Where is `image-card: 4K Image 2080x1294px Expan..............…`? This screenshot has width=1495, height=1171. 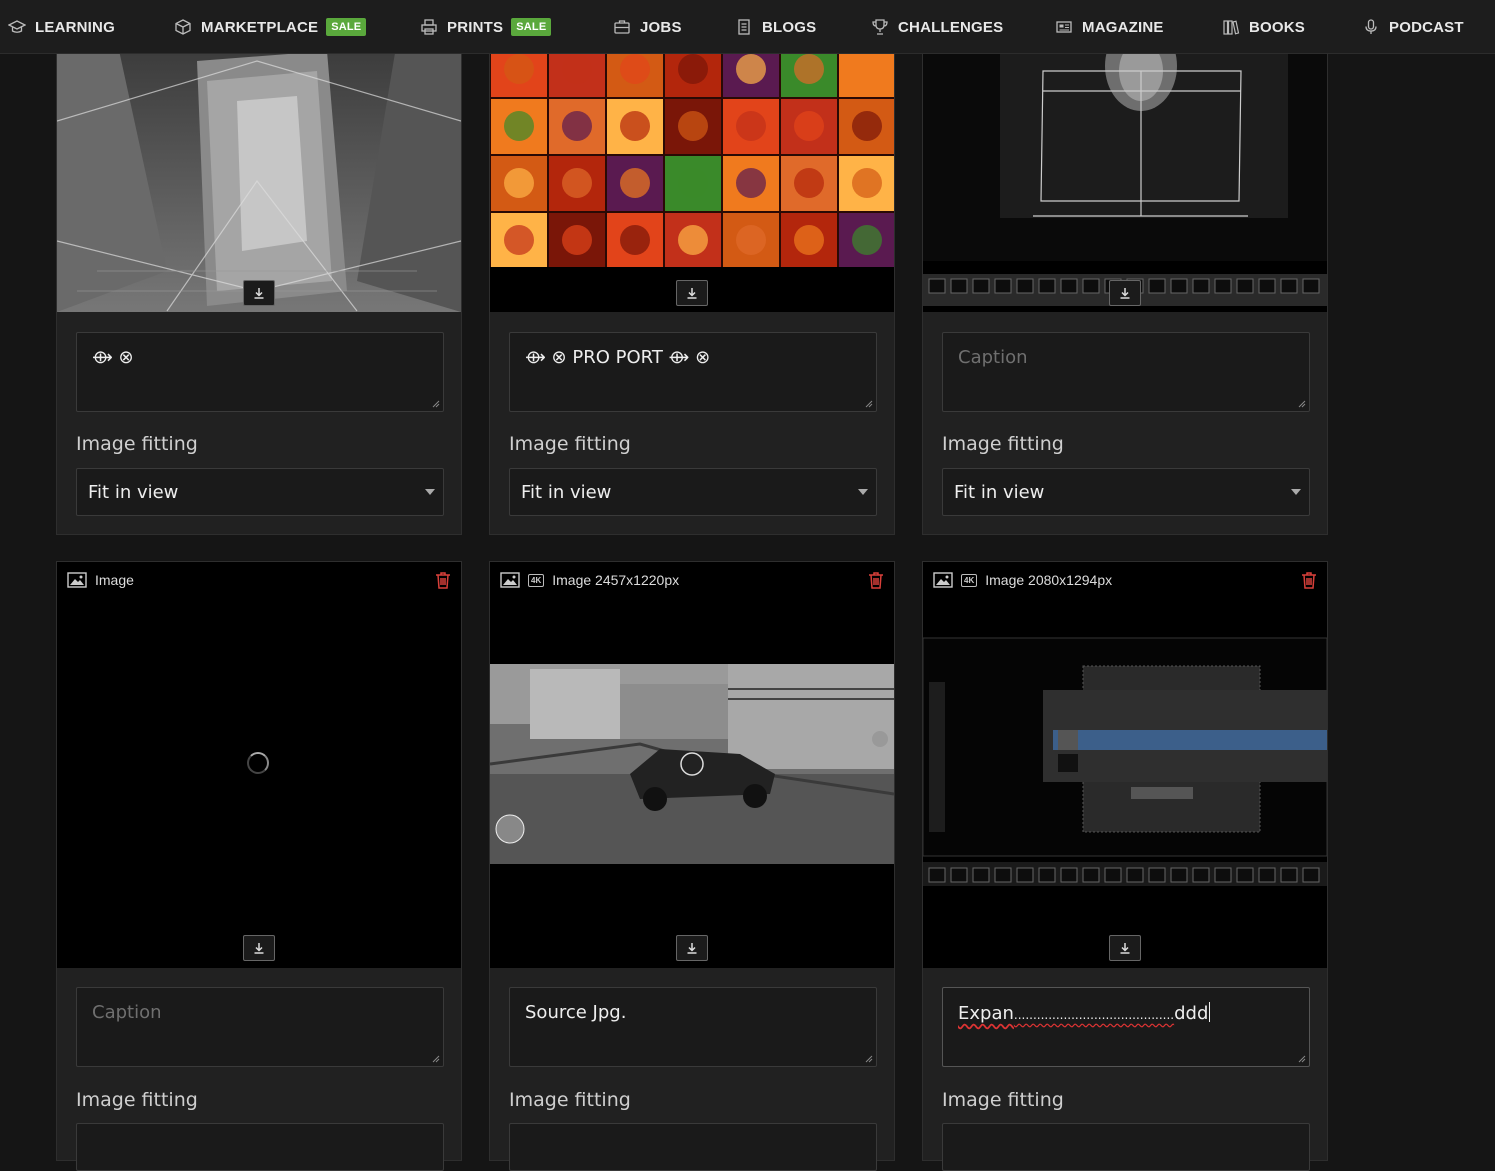 image-card: 4K Image 2080x1294px Expan..............… is located at coordinates (1125, 866).